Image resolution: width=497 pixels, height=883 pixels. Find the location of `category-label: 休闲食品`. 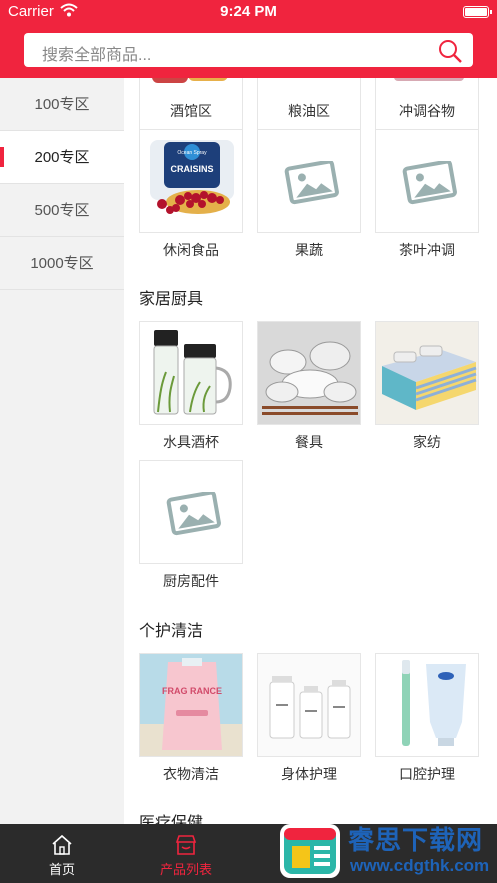

category-label: 休闲食品 is located at coordinates (191, 250).